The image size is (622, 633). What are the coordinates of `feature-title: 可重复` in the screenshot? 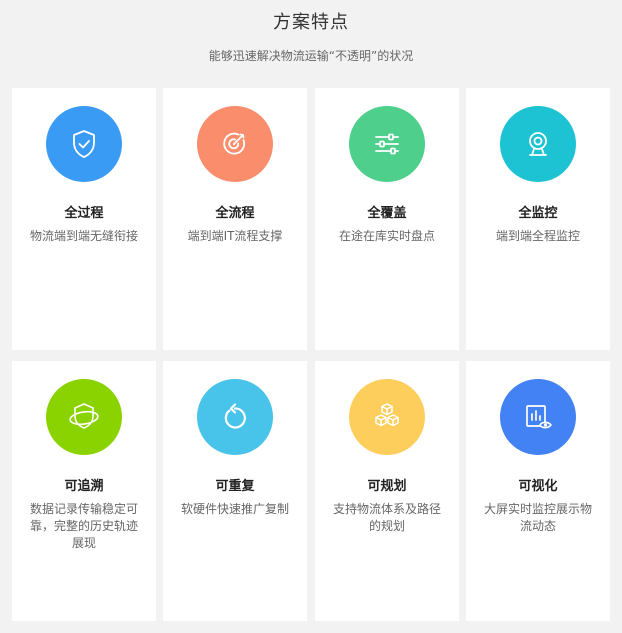 It's located at (235, 486).